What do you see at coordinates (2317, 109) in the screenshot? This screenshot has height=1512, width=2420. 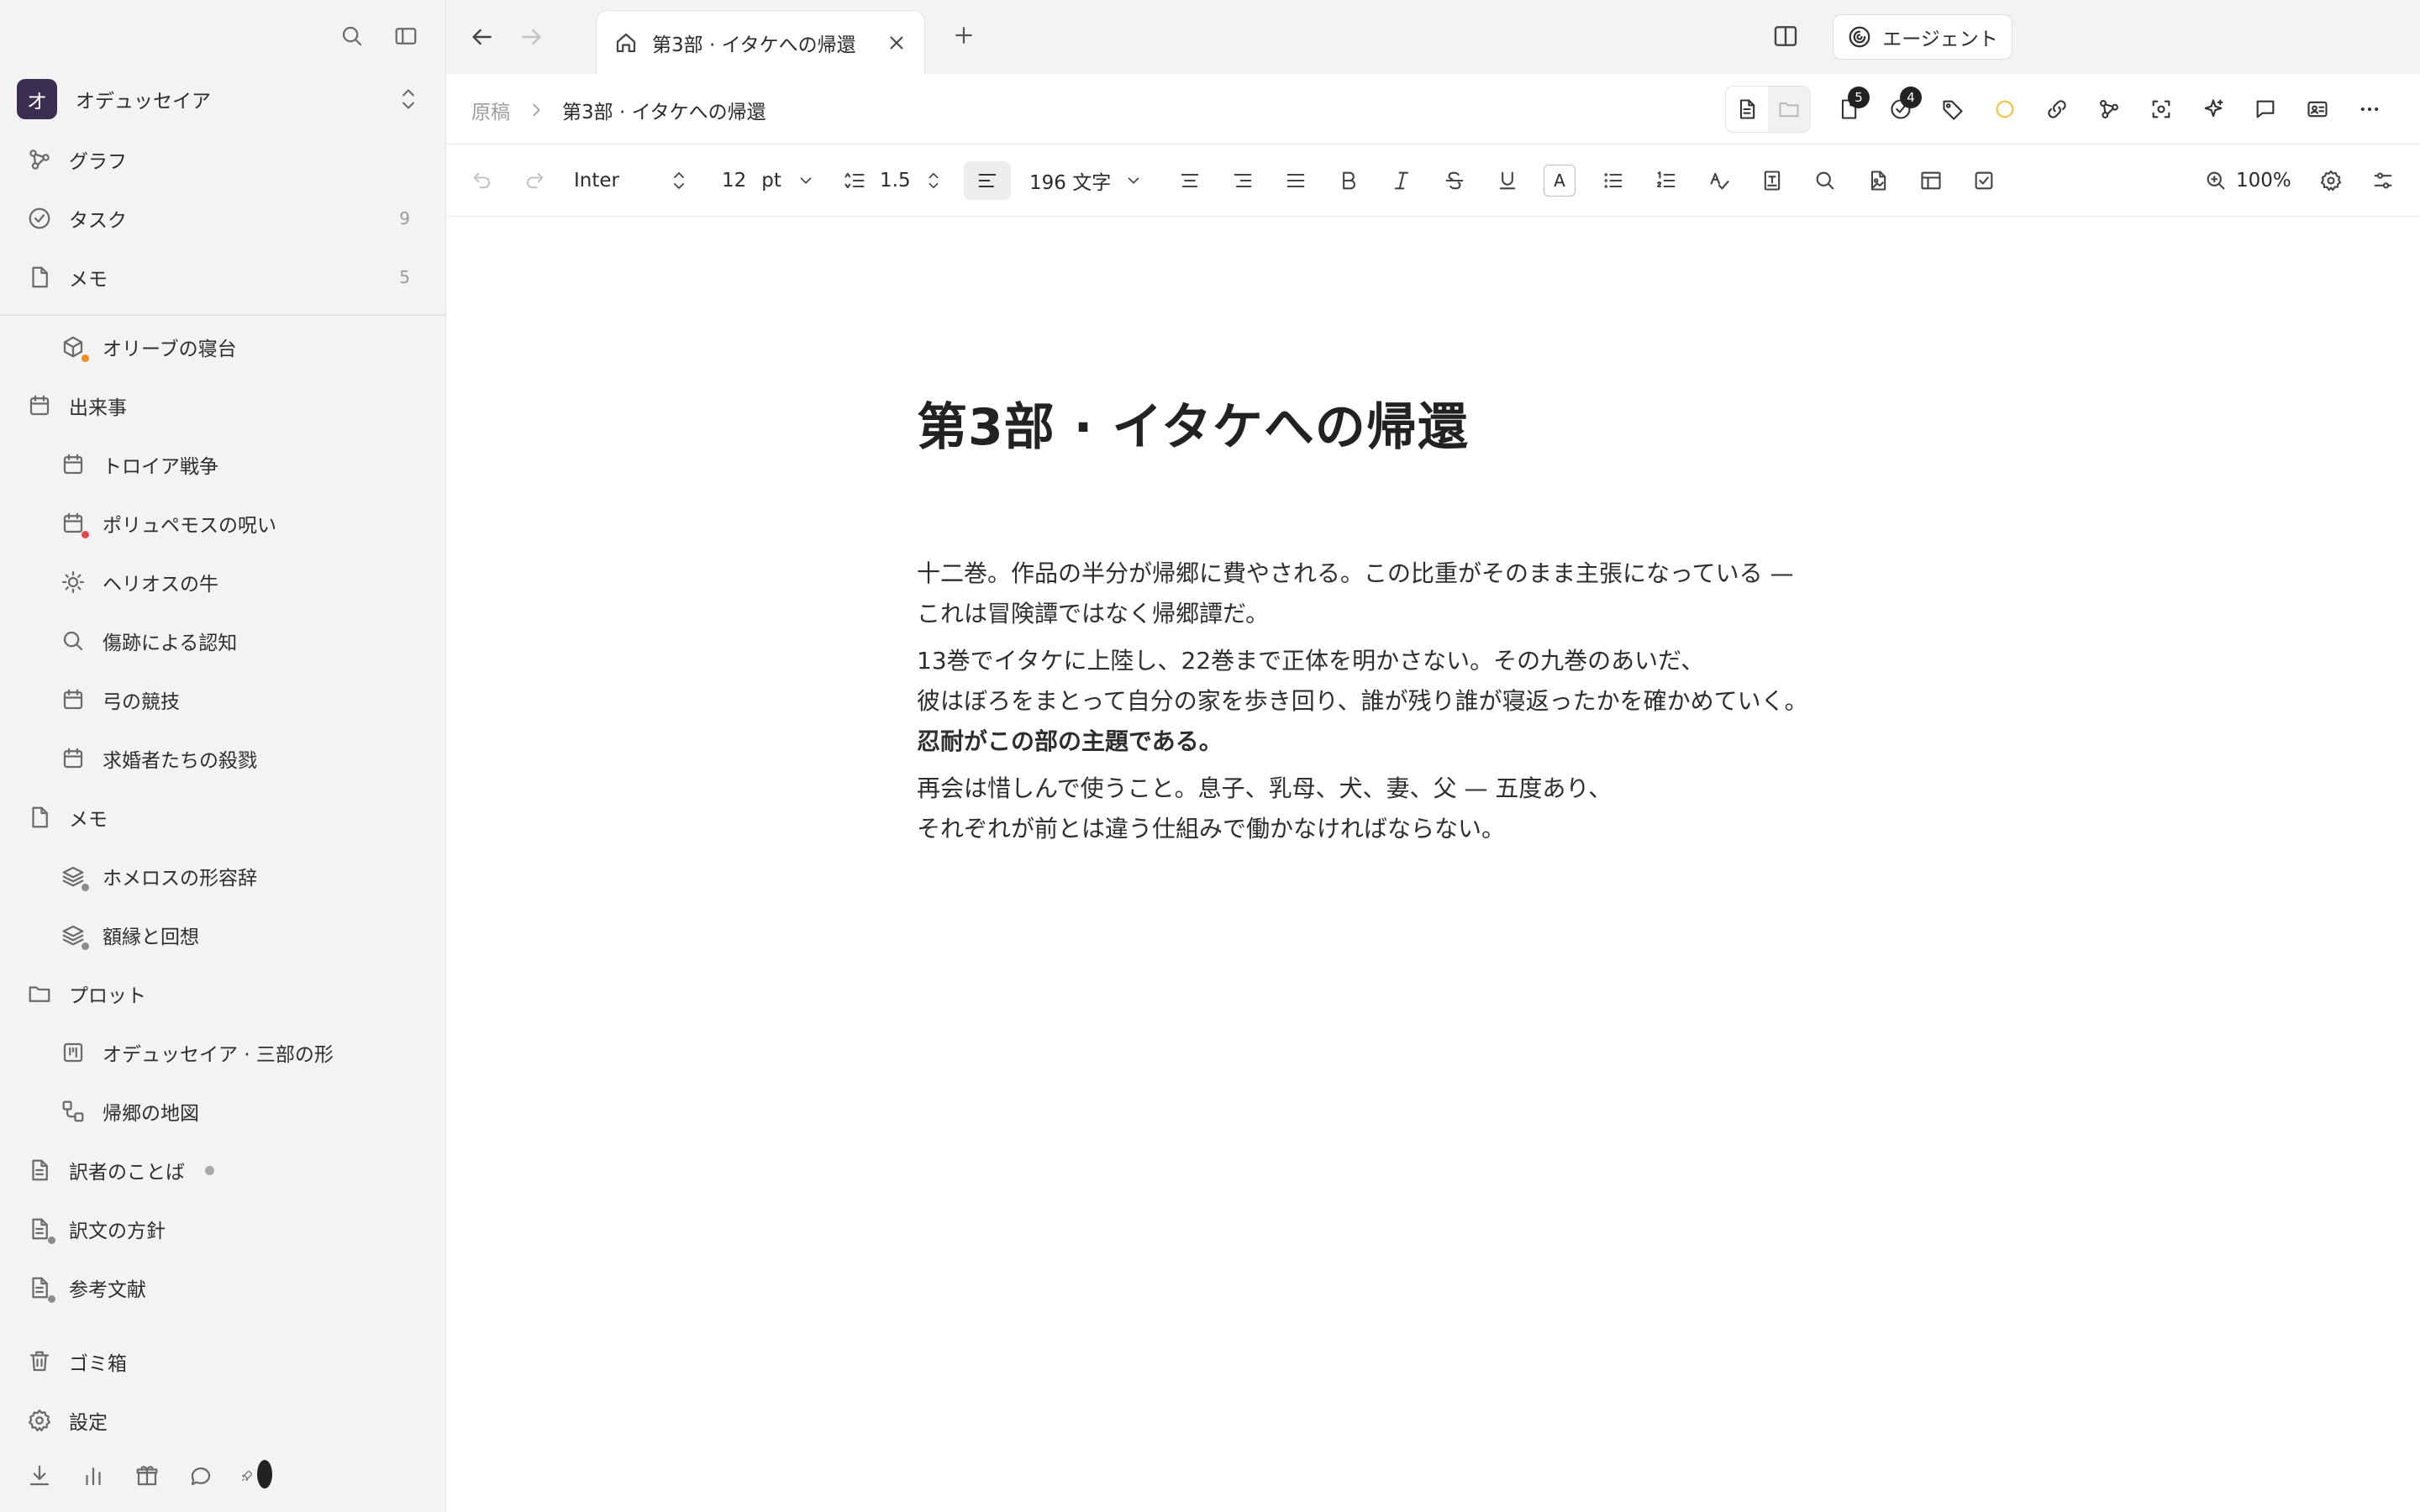 I see `id-card-icon` at bounding box center [2317, 109].